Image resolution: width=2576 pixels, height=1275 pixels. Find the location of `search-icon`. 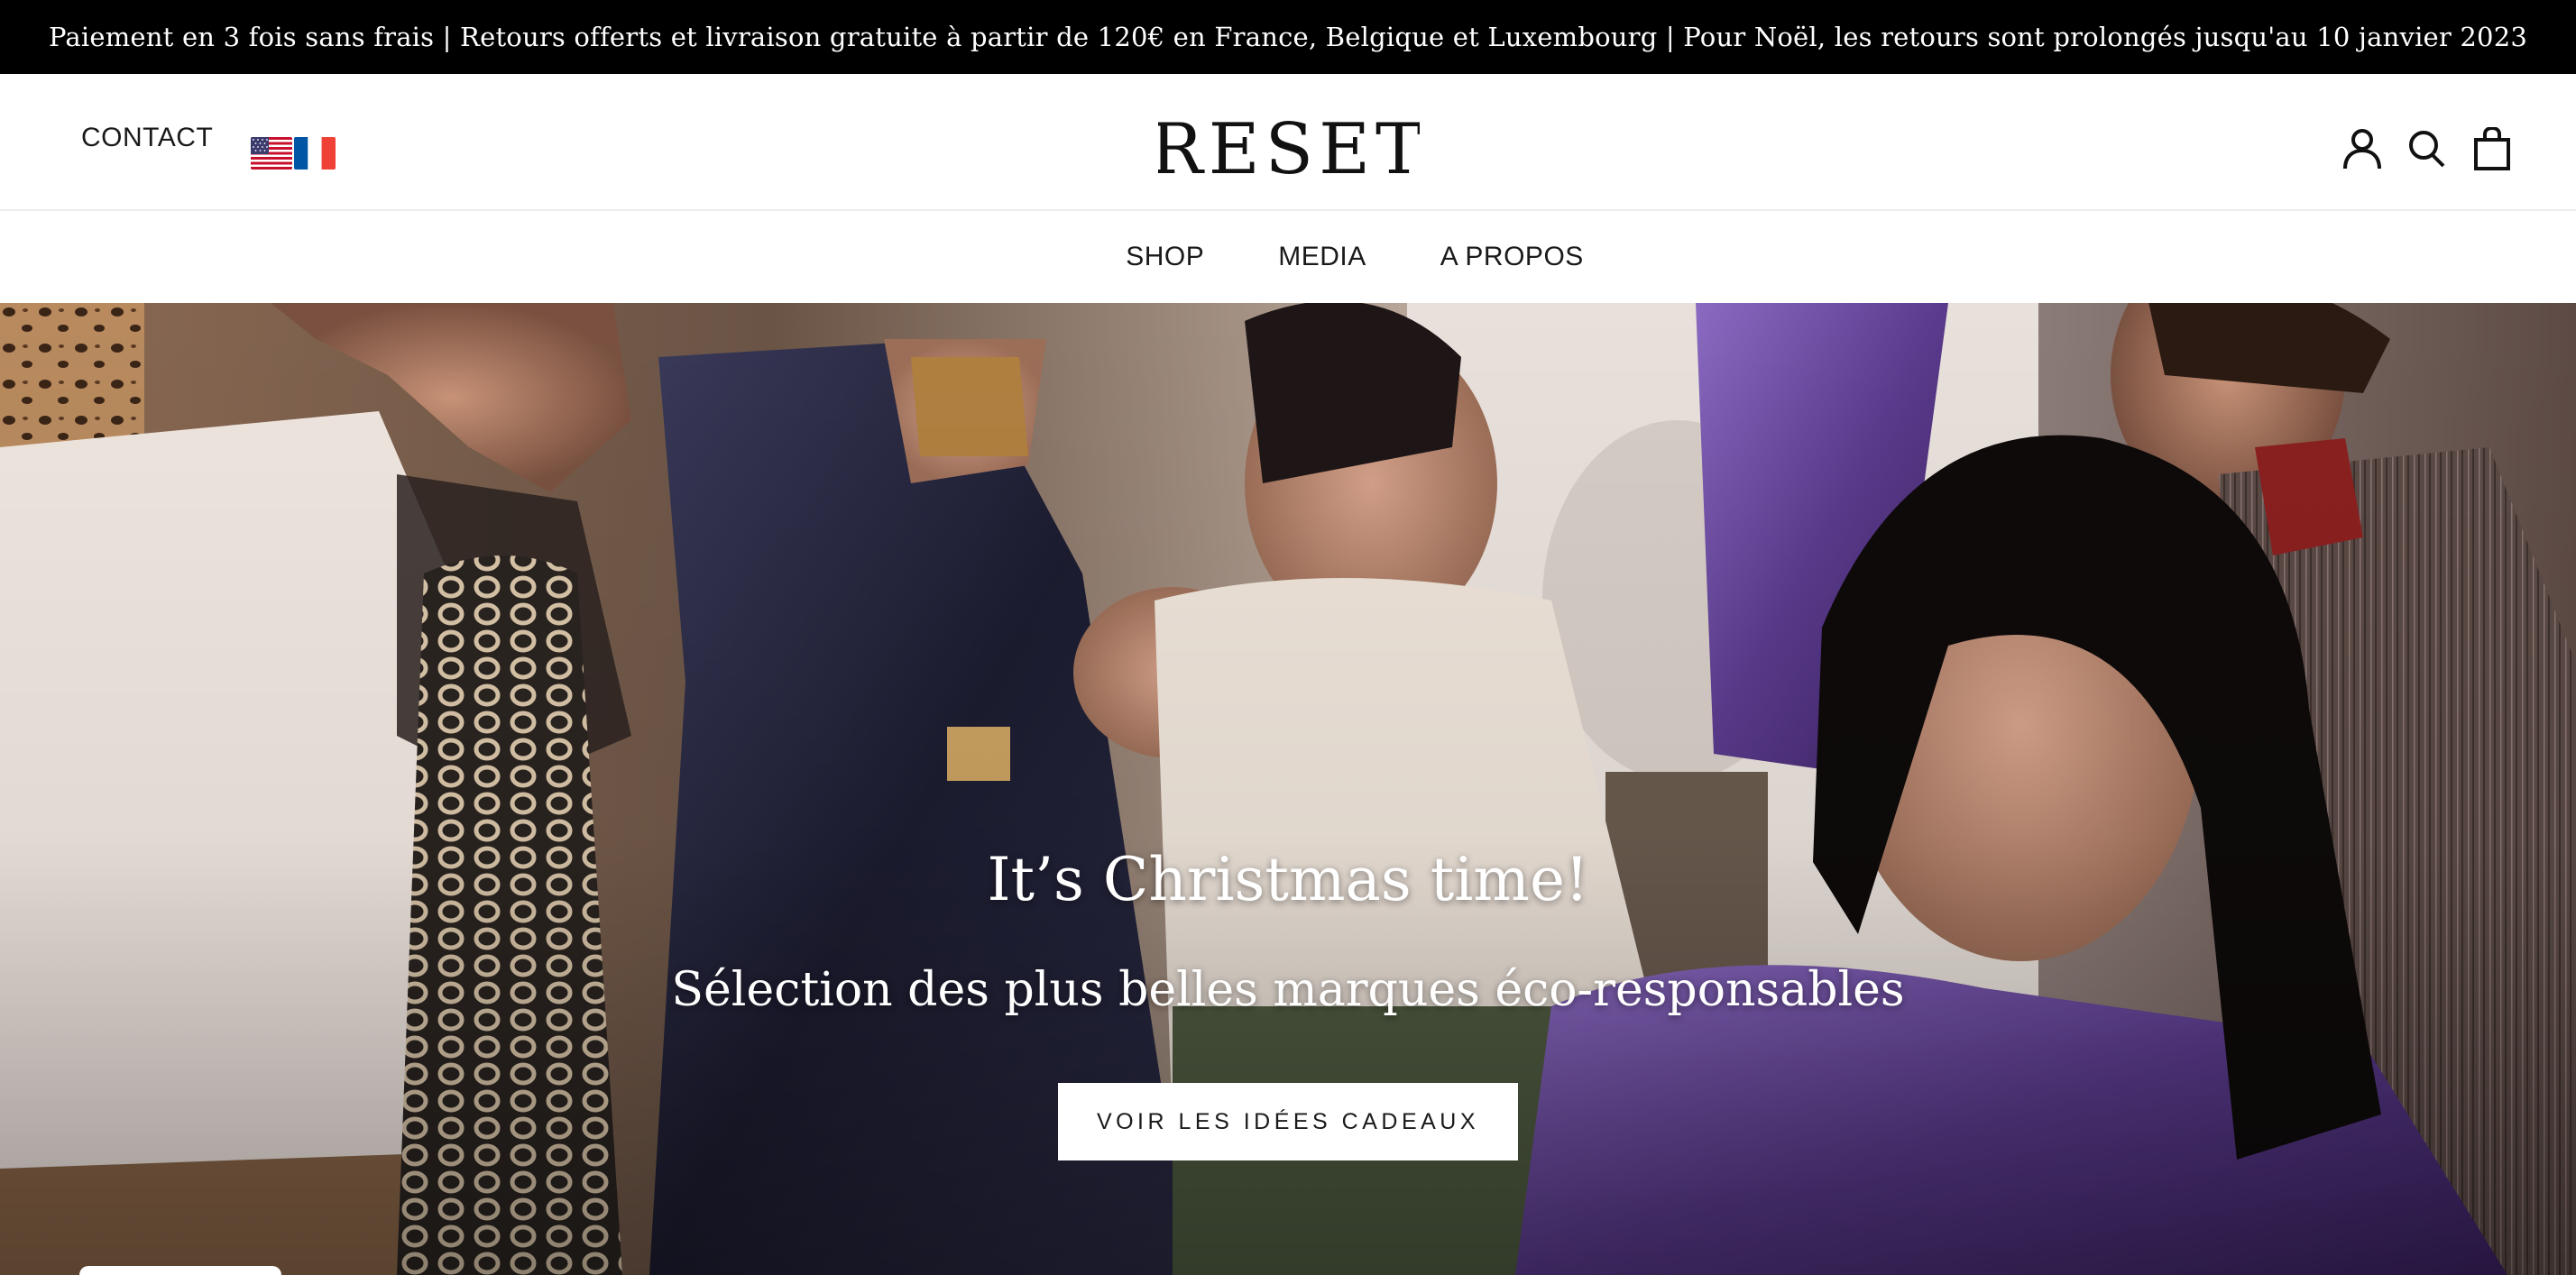

search-icon is located at coordinates (2427, 149).